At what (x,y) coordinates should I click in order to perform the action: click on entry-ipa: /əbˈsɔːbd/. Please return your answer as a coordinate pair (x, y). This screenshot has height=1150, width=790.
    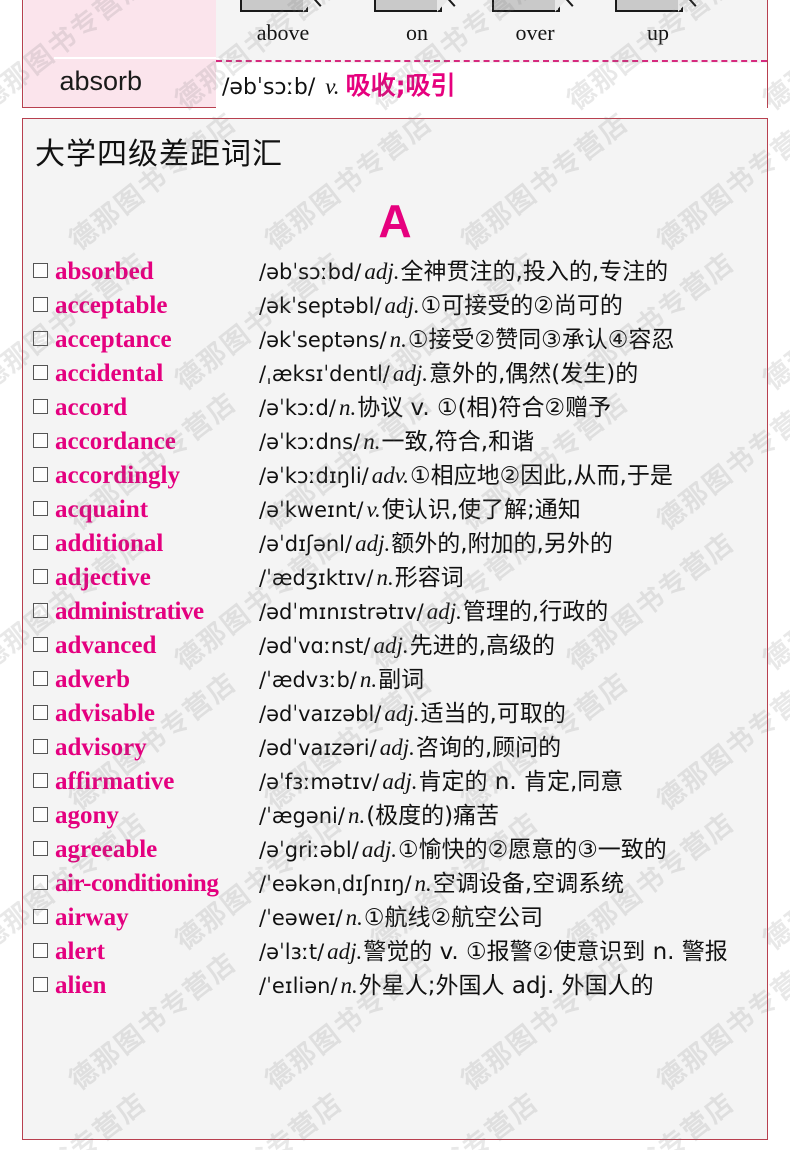
    Looking at the image, I should click on (310, 272).